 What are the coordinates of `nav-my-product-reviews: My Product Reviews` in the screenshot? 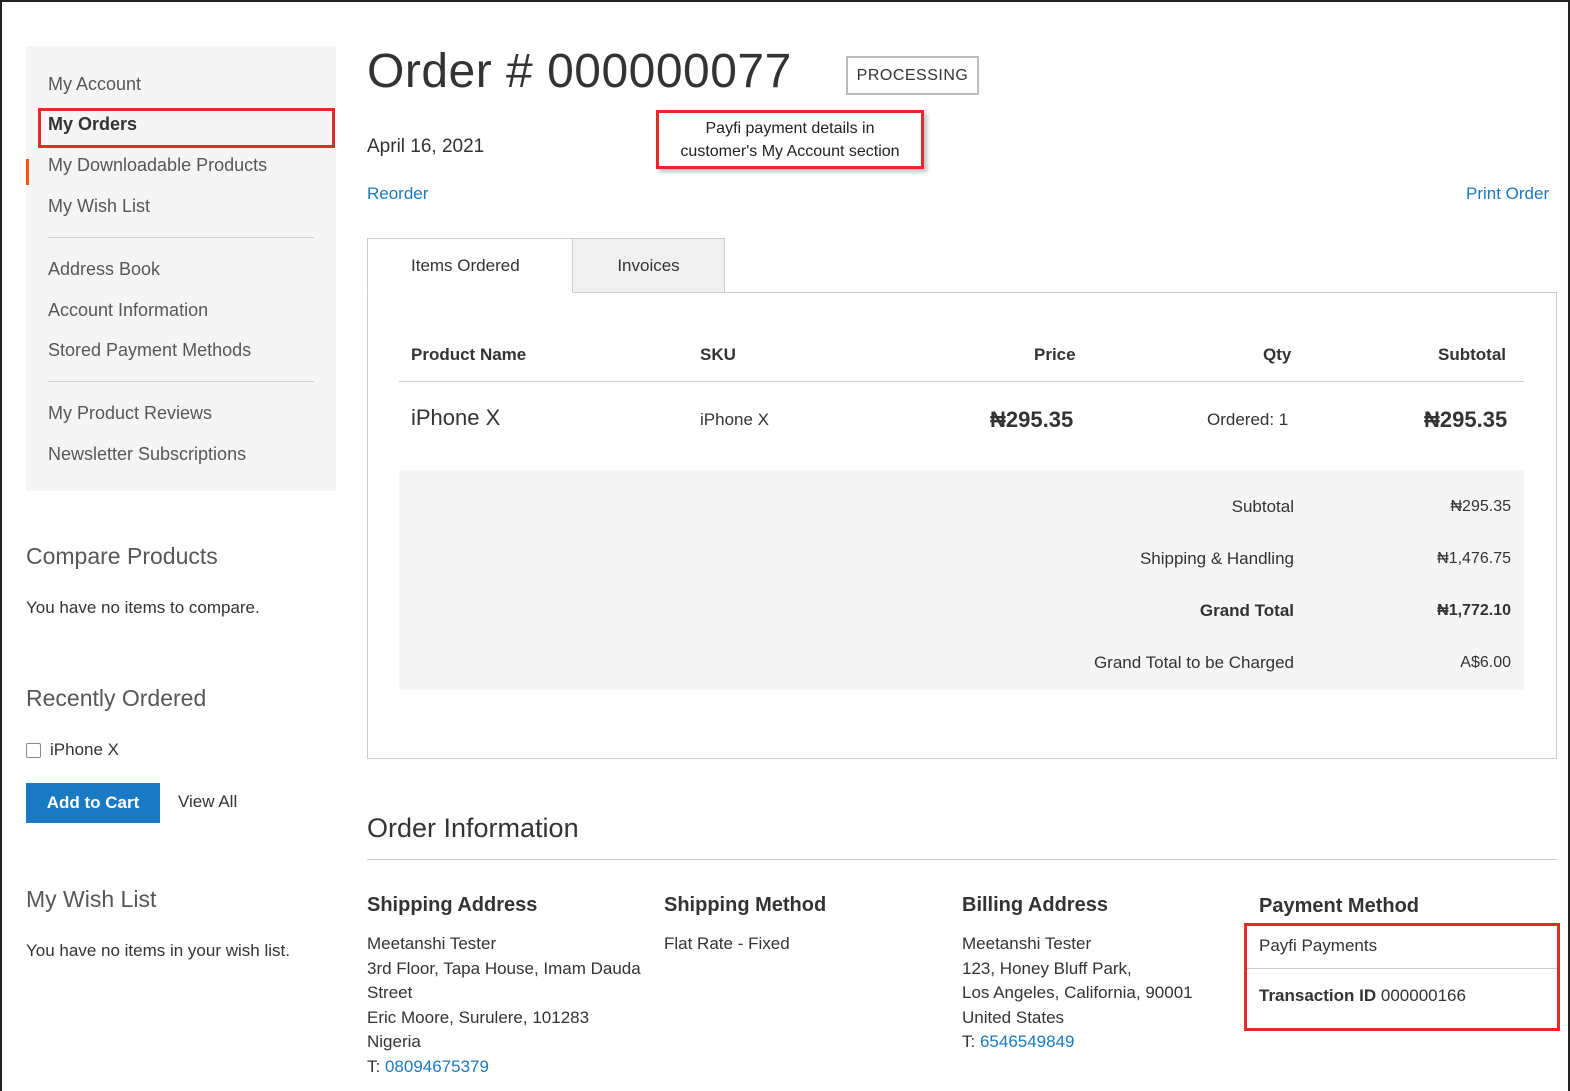 It's located at (130, 413).